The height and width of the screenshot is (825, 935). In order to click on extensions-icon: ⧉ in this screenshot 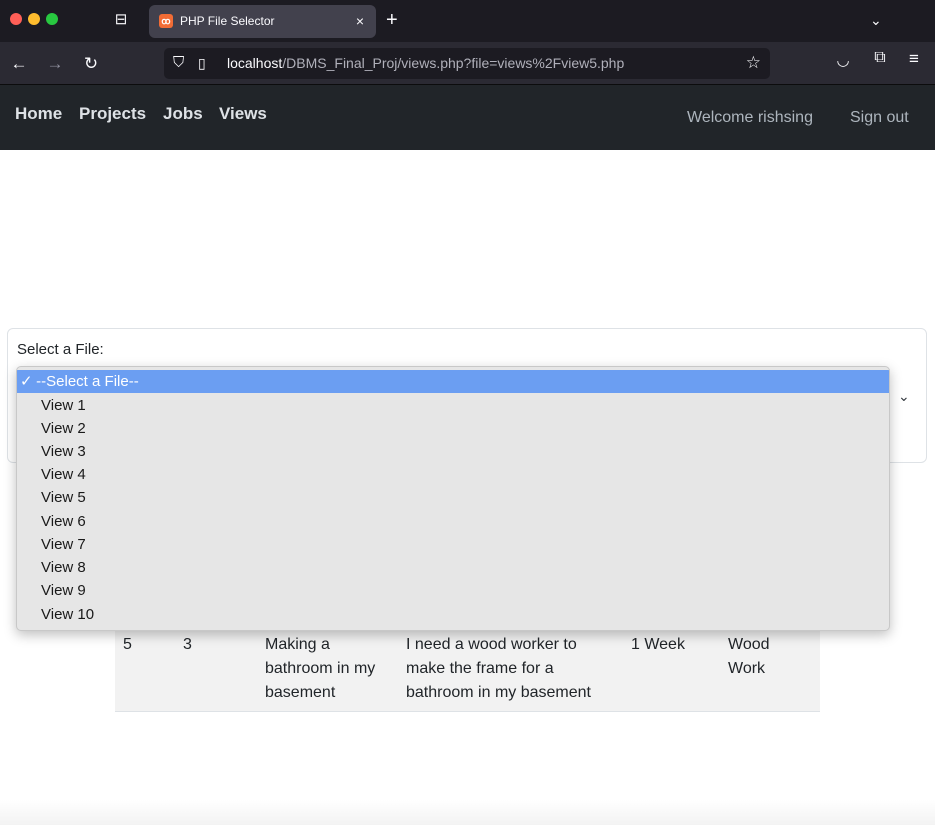, I will do `click(880, 58)`.